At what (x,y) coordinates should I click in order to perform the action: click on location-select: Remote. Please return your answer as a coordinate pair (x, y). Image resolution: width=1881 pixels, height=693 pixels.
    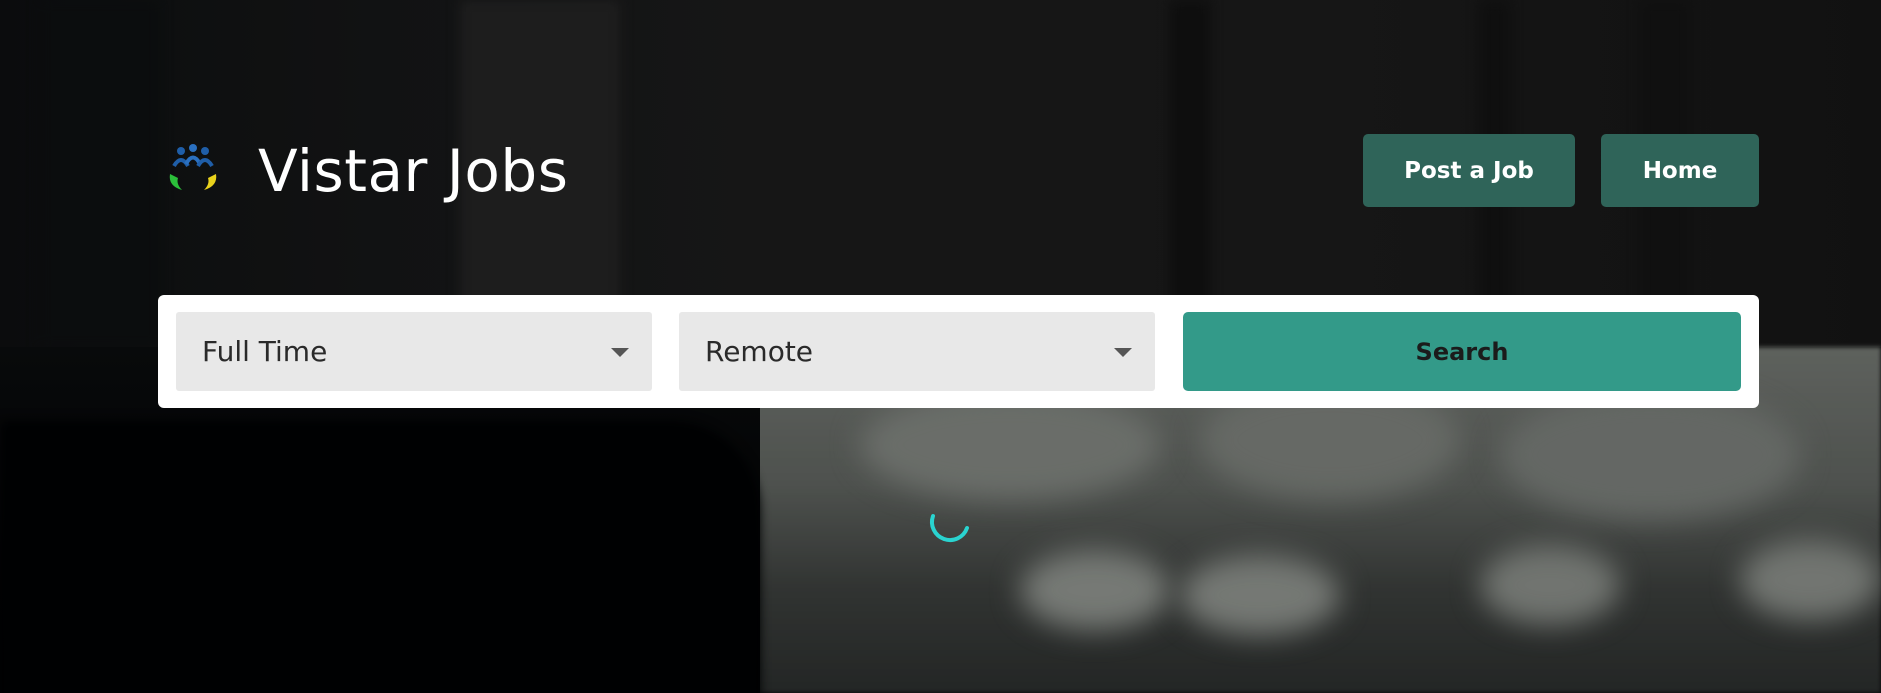
    Looking at the image, I should click on (917, 351).